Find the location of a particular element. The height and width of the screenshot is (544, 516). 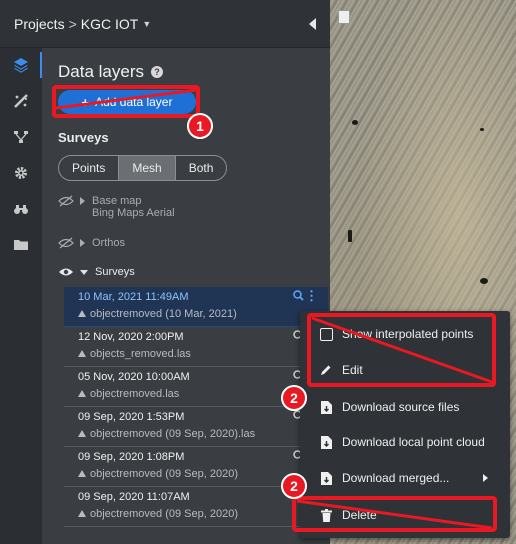

menu-edit: Edit is located at coordinates (405, 370).